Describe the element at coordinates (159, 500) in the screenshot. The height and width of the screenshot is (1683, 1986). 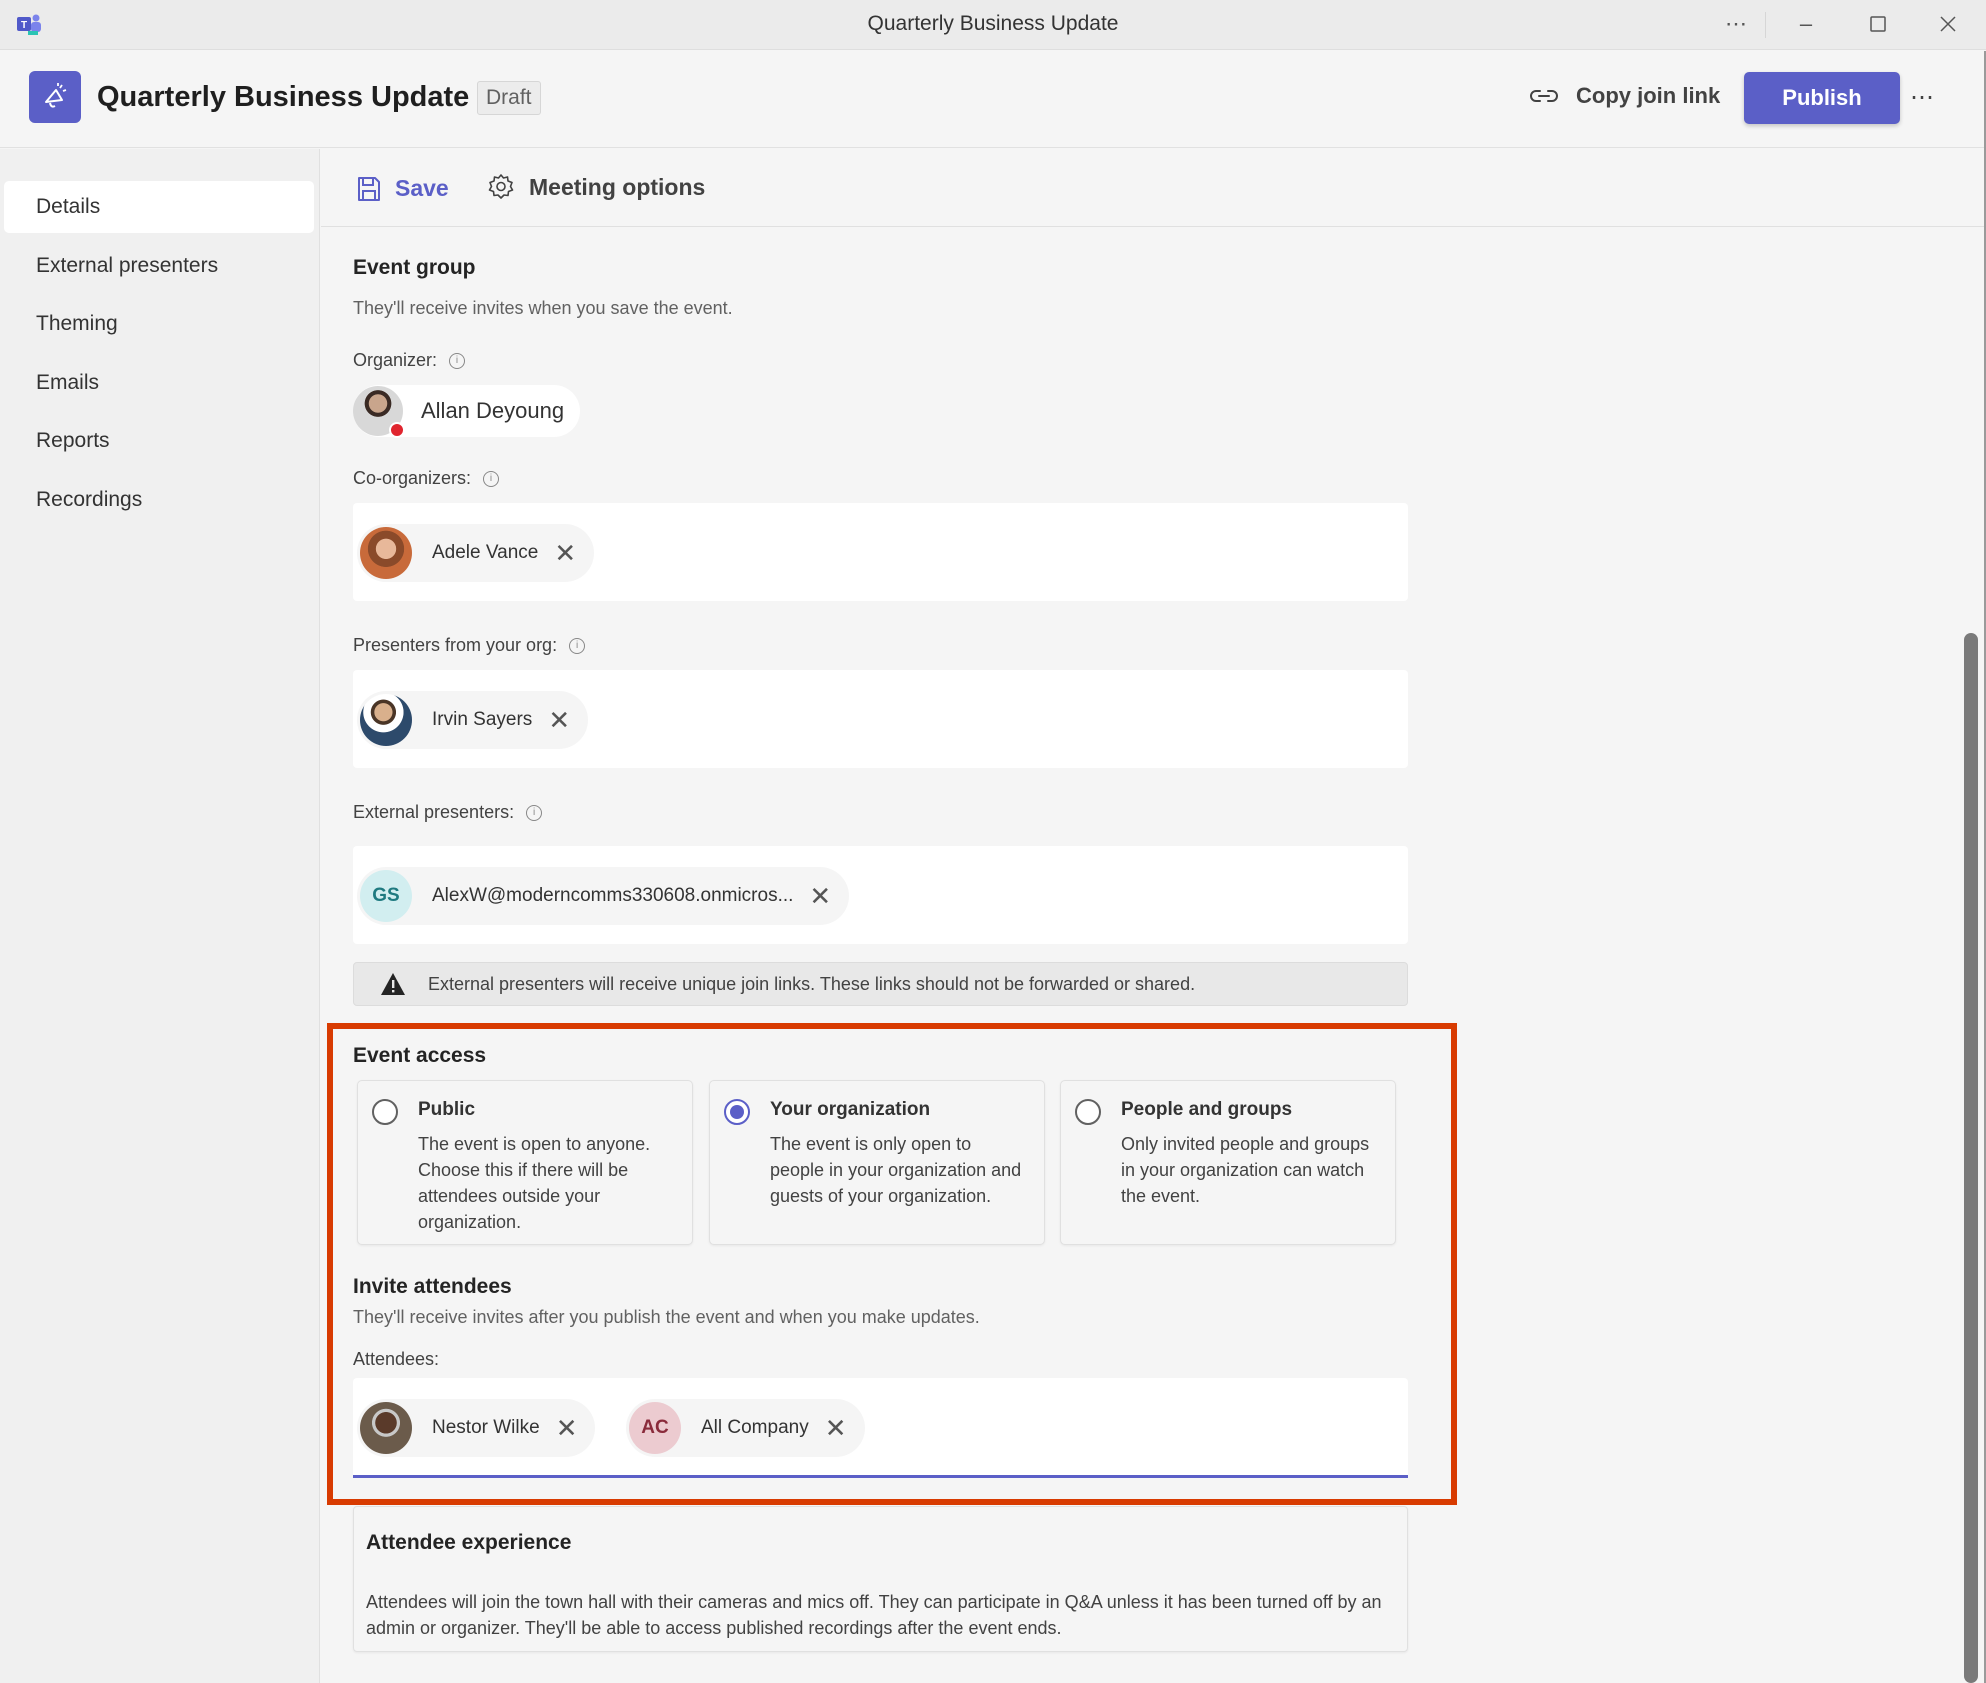
I see `sidebar-item-recordings: Recordings` at that location.